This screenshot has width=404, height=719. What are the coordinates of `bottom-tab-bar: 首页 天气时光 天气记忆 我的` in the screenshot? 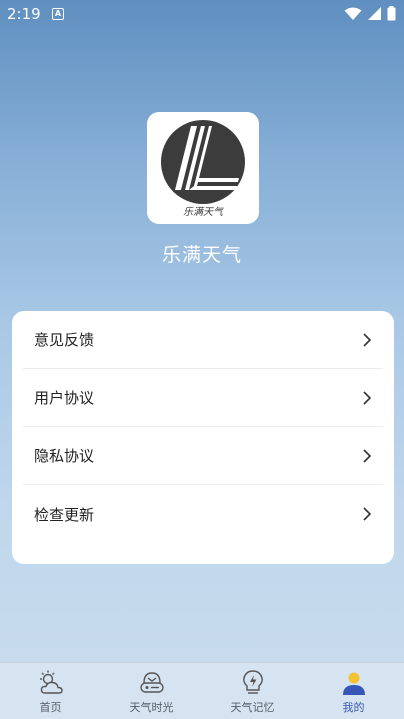 It's located at (202, 690).